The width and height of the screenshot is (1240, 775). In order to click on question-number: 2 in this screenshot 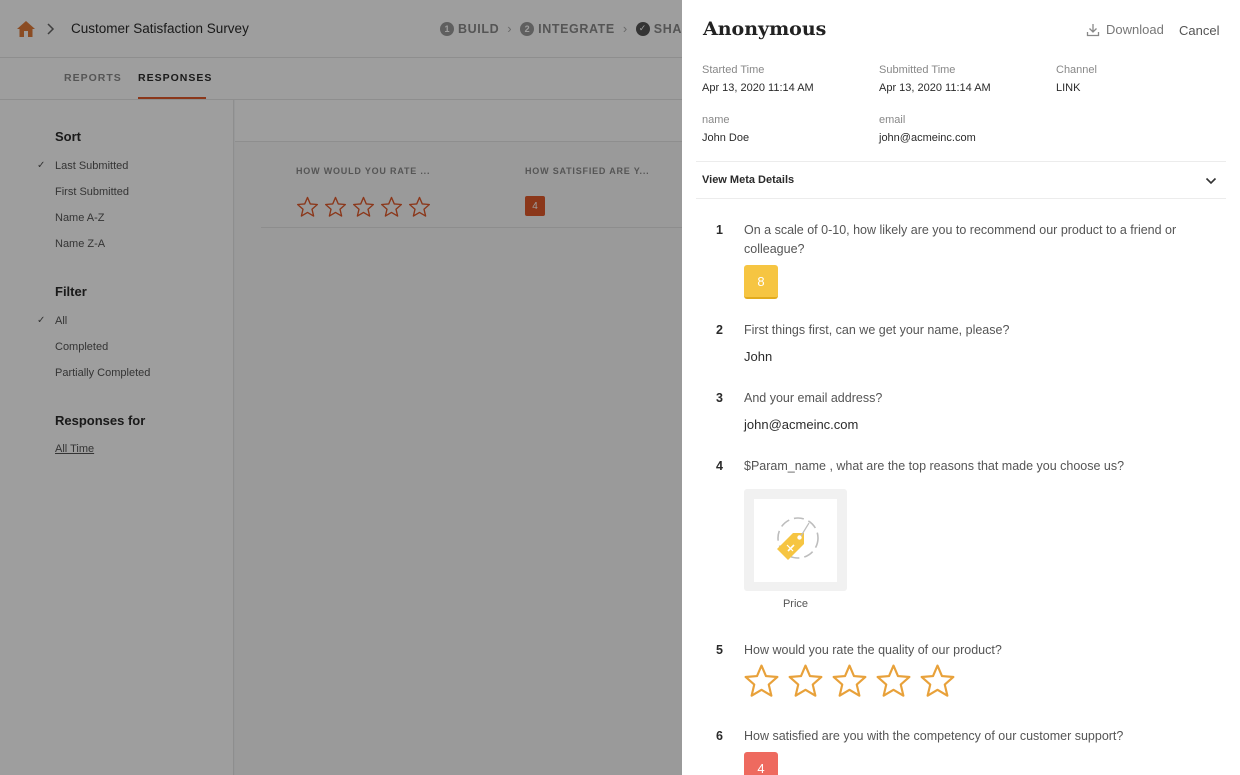, I will do `click(719, 330)`.